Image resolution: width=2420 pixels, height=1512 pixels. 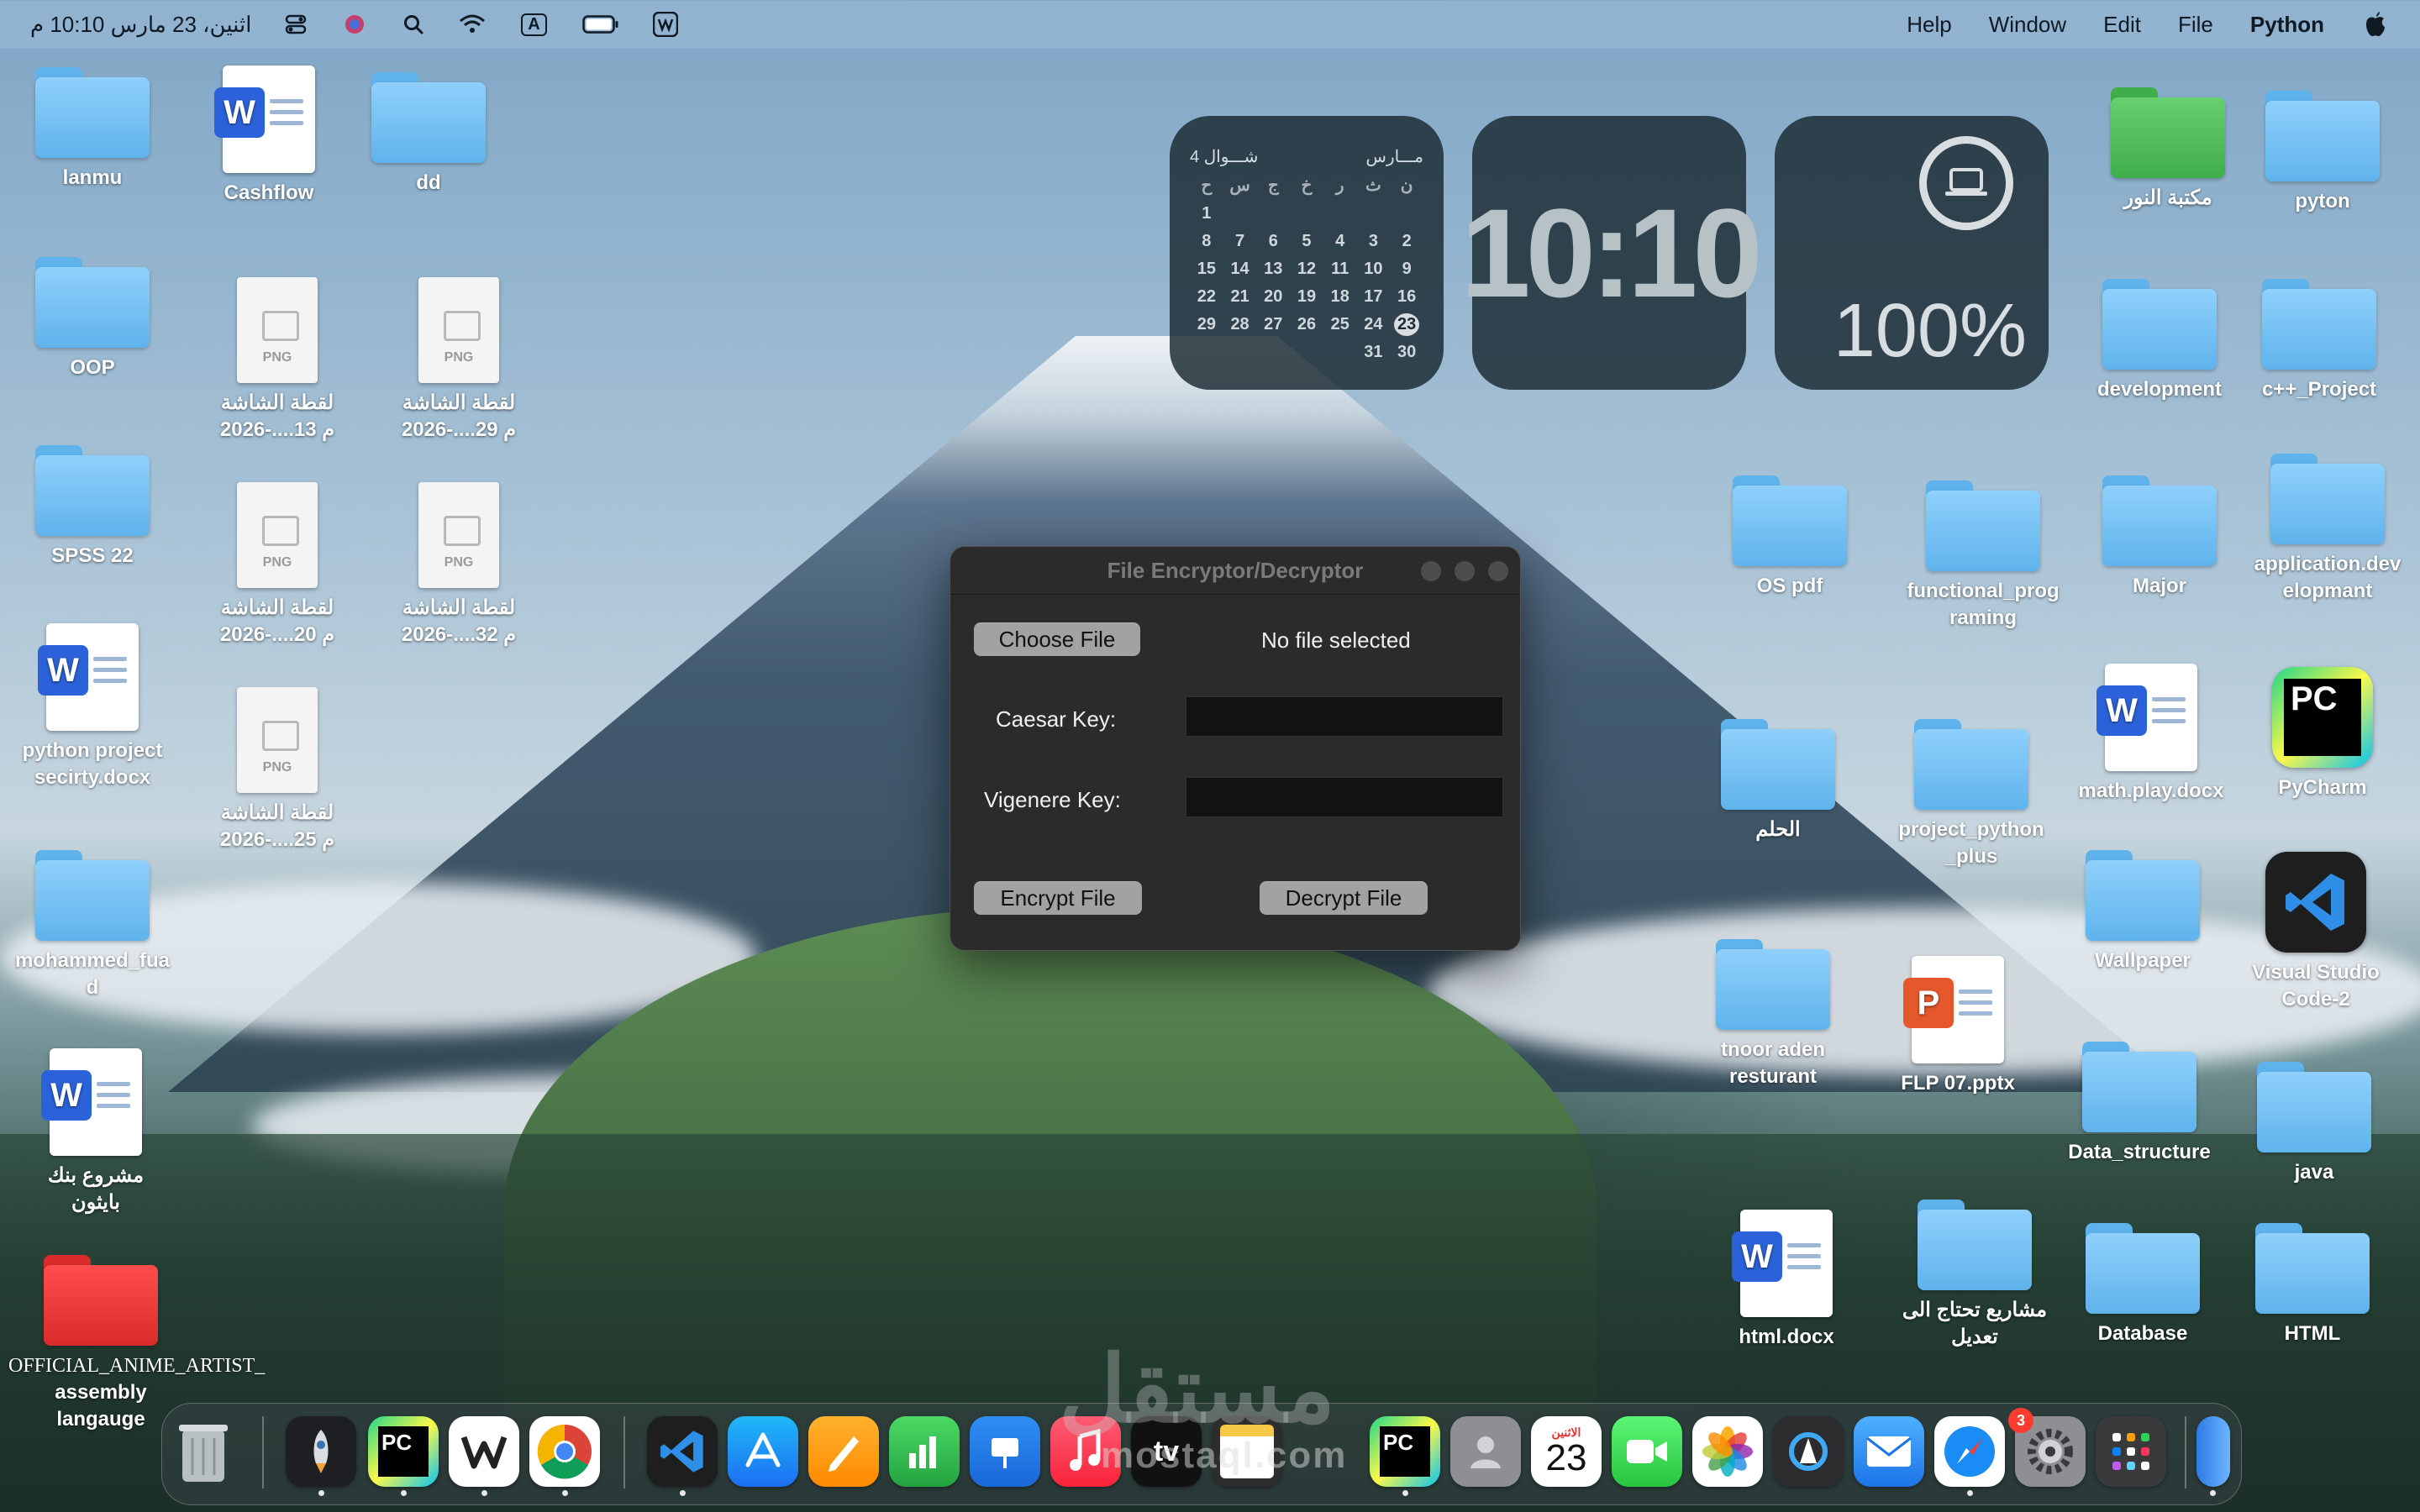 What do you see at coordinates (2159, 341) in the screenshot?
I see `folder-development: development` at bounding box center [2159, 341].